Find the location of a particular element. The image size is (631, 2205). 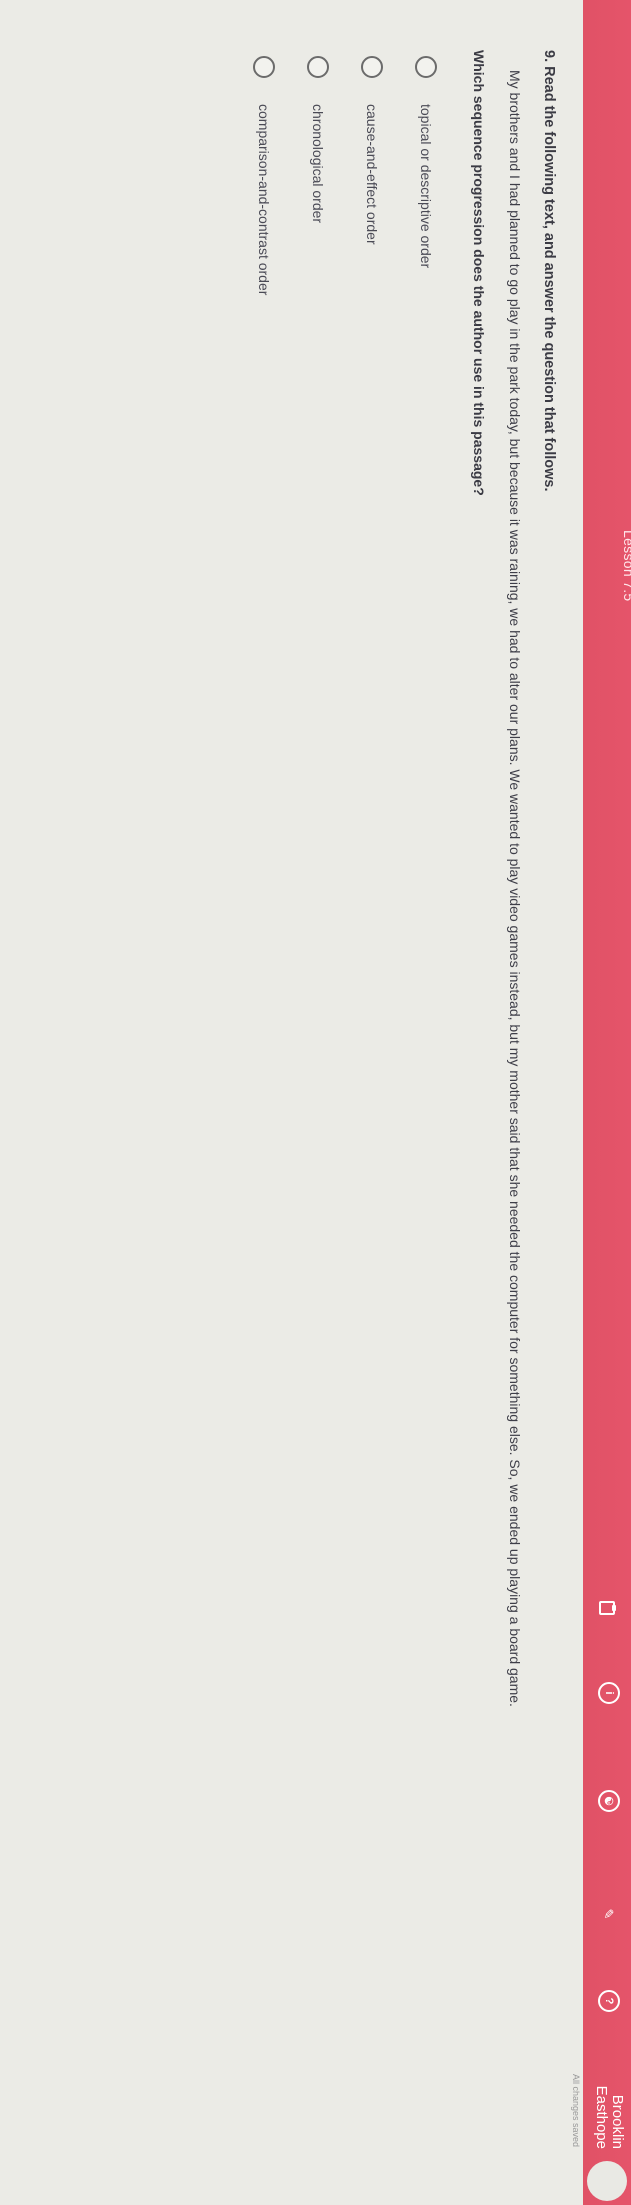

clipboard-icon is located at coordinates (608, 1608).